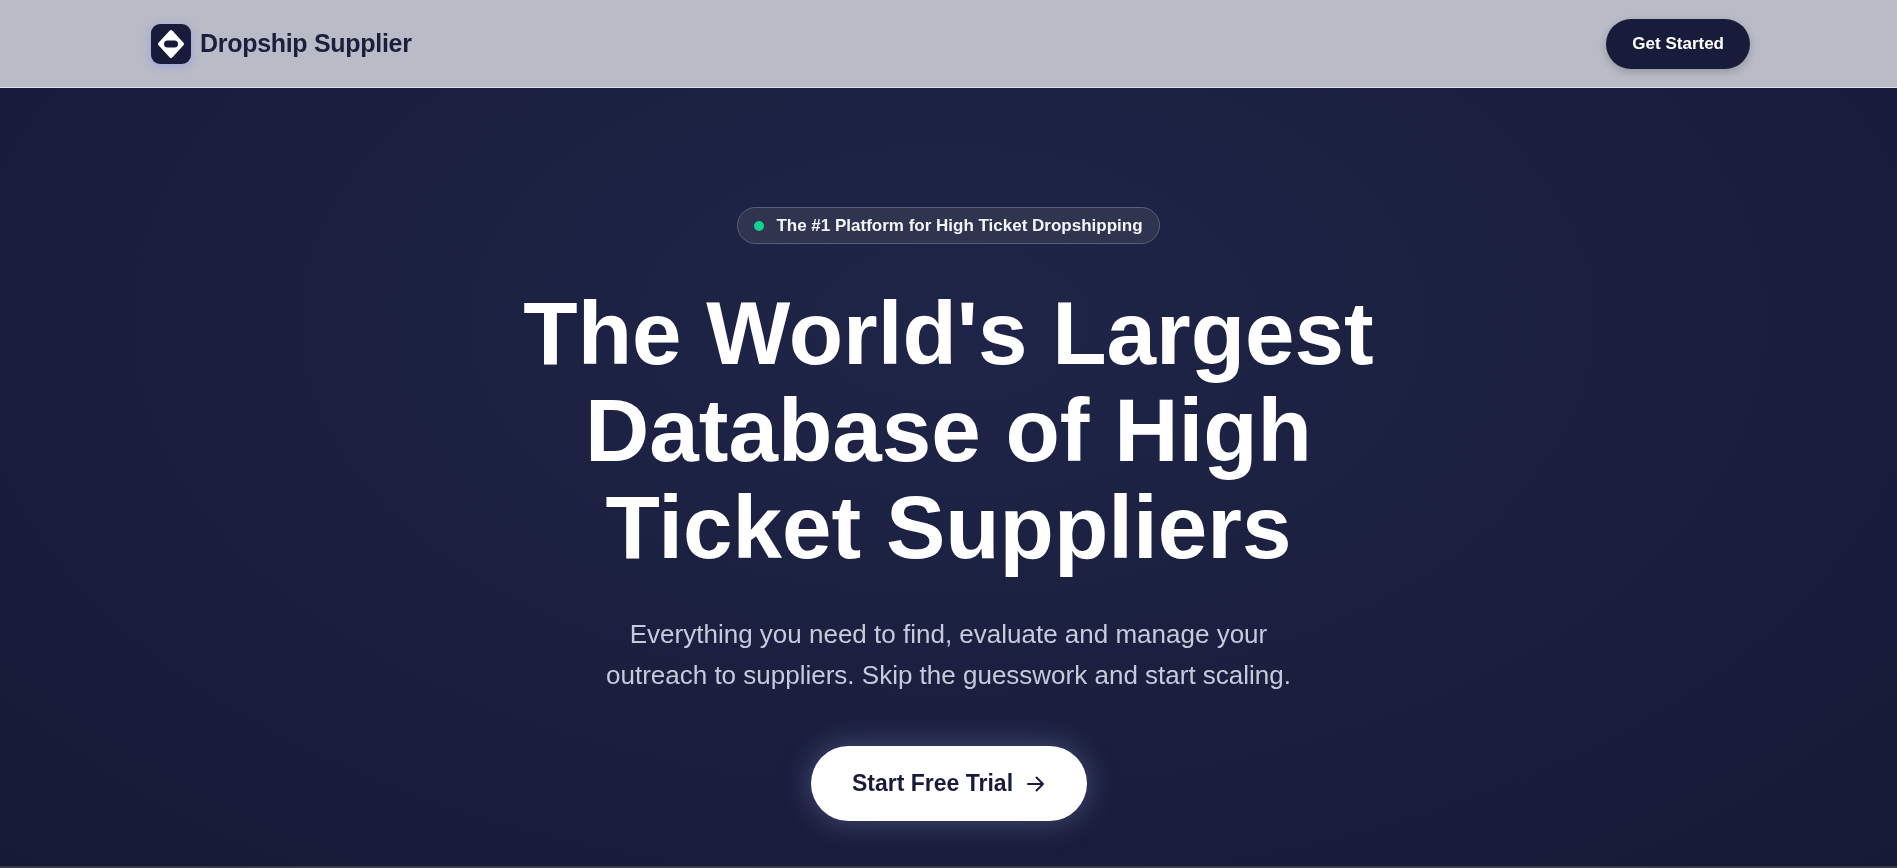  Describe the element at coordinates (171, 43) in the screenshot. I see `logo-icon` at that location.